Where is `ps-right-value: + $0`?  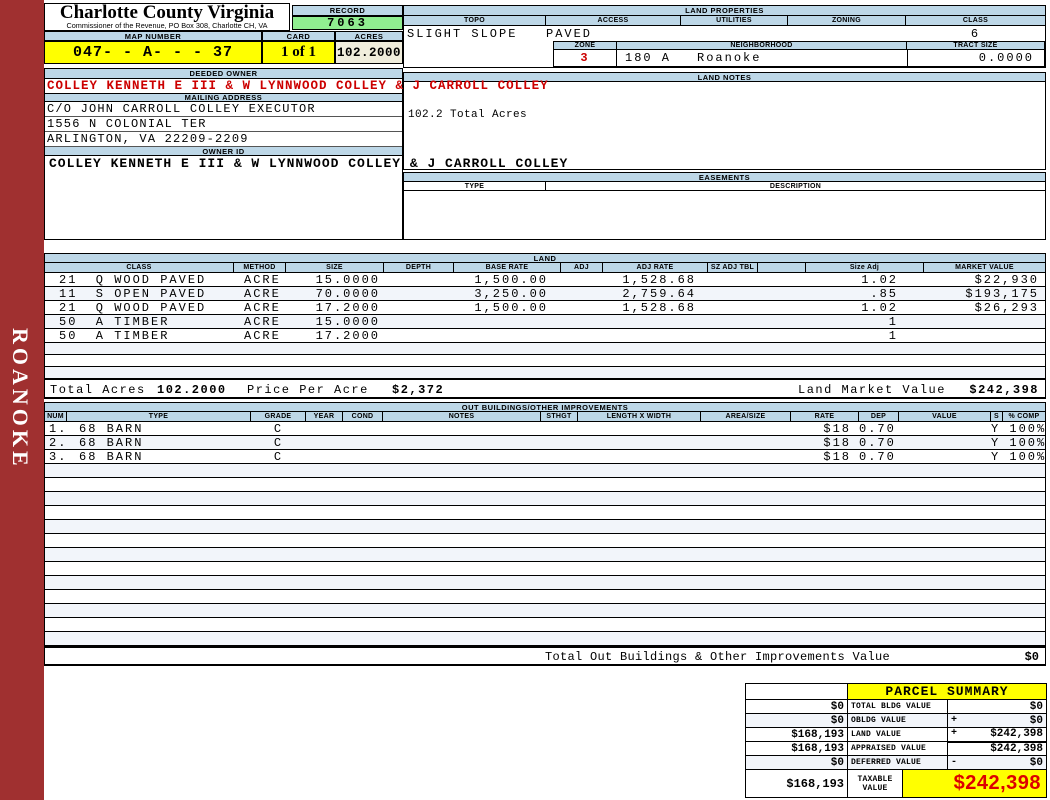 ps-right-value: + $0 is located at coordinates (997, 720).